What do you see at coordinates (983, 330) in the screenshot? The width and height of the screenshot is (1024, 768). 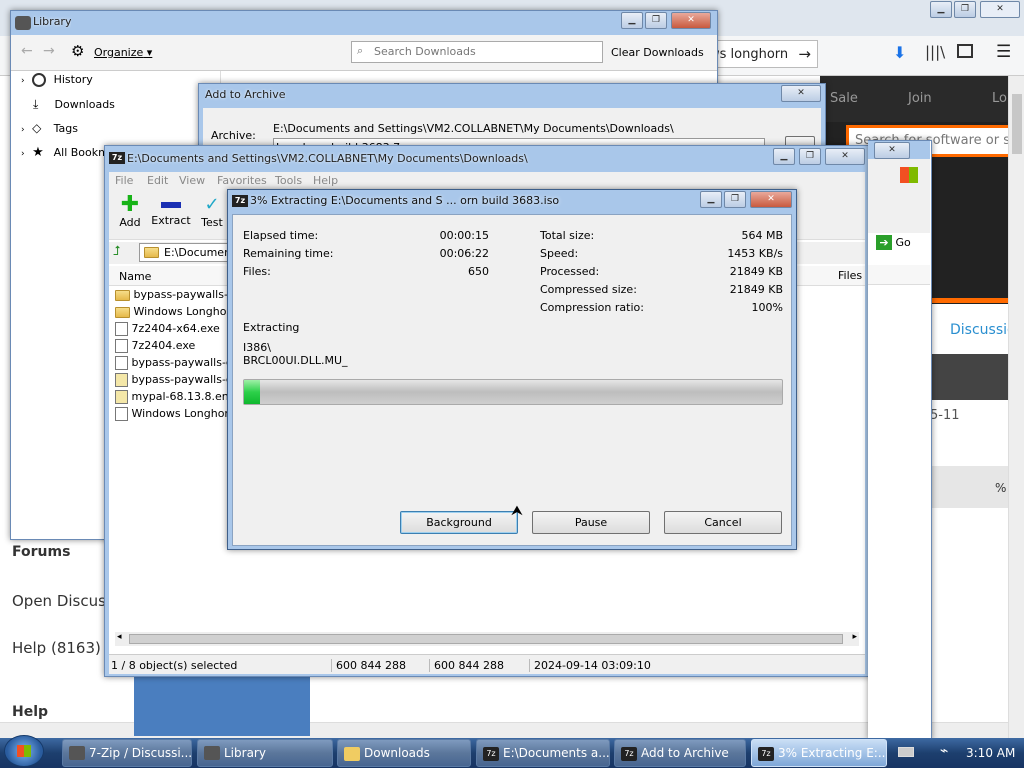 I see `discussion-tab: Discussio` at bounding box center [983, 330].